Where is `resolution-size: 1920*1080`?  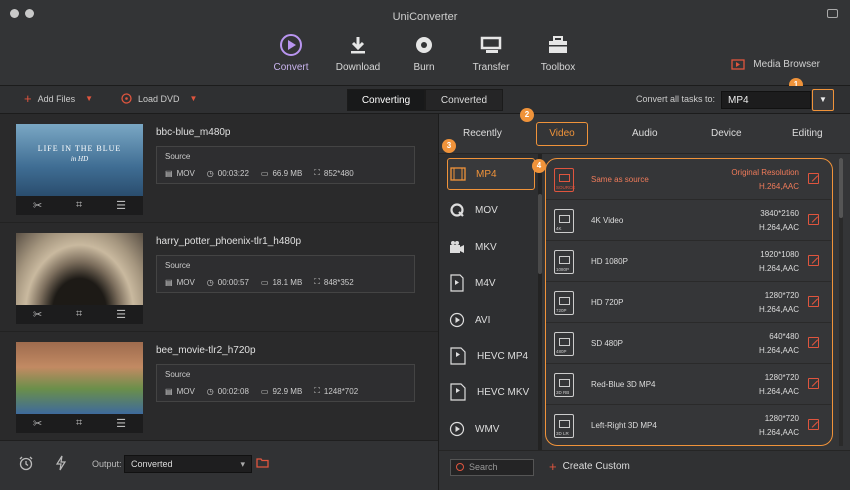 resolution-size: 1920*1080 is located at coordinates (779, 254).